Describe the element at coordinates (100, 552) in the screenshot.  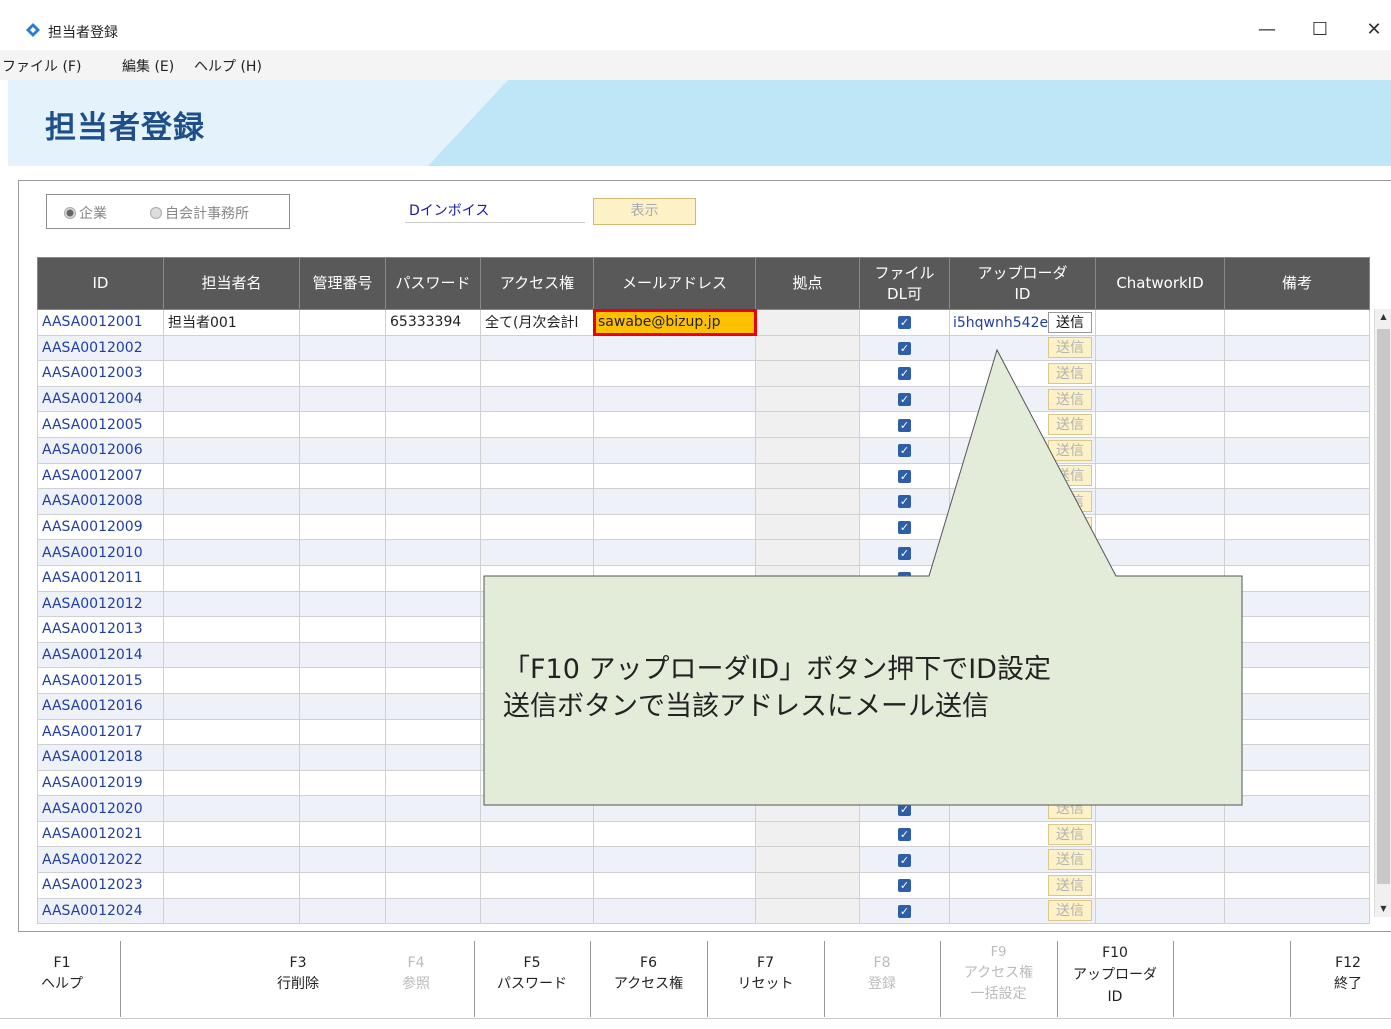
I see `cell-id: AASA0012010` at that location.